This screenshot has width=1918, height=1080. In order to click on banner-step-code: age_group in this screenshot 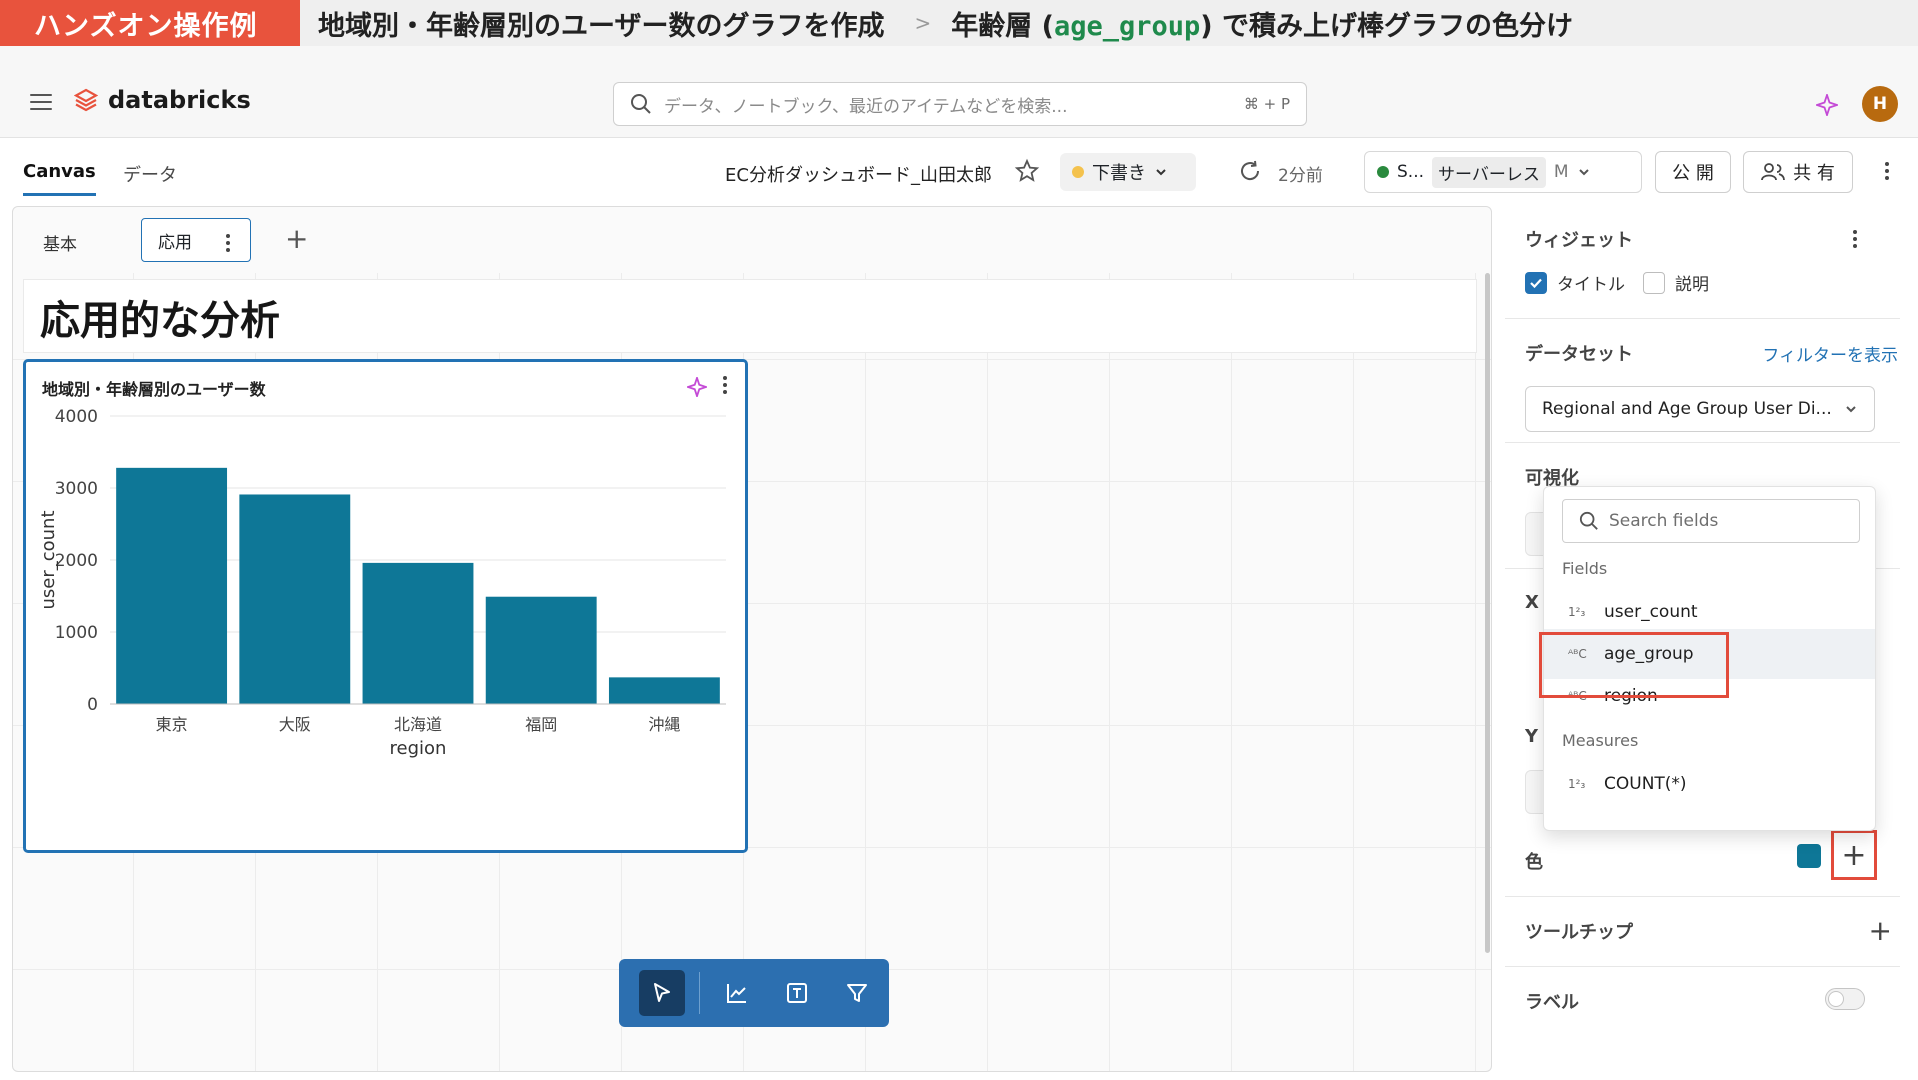, I will do `click(1127, 26)`.